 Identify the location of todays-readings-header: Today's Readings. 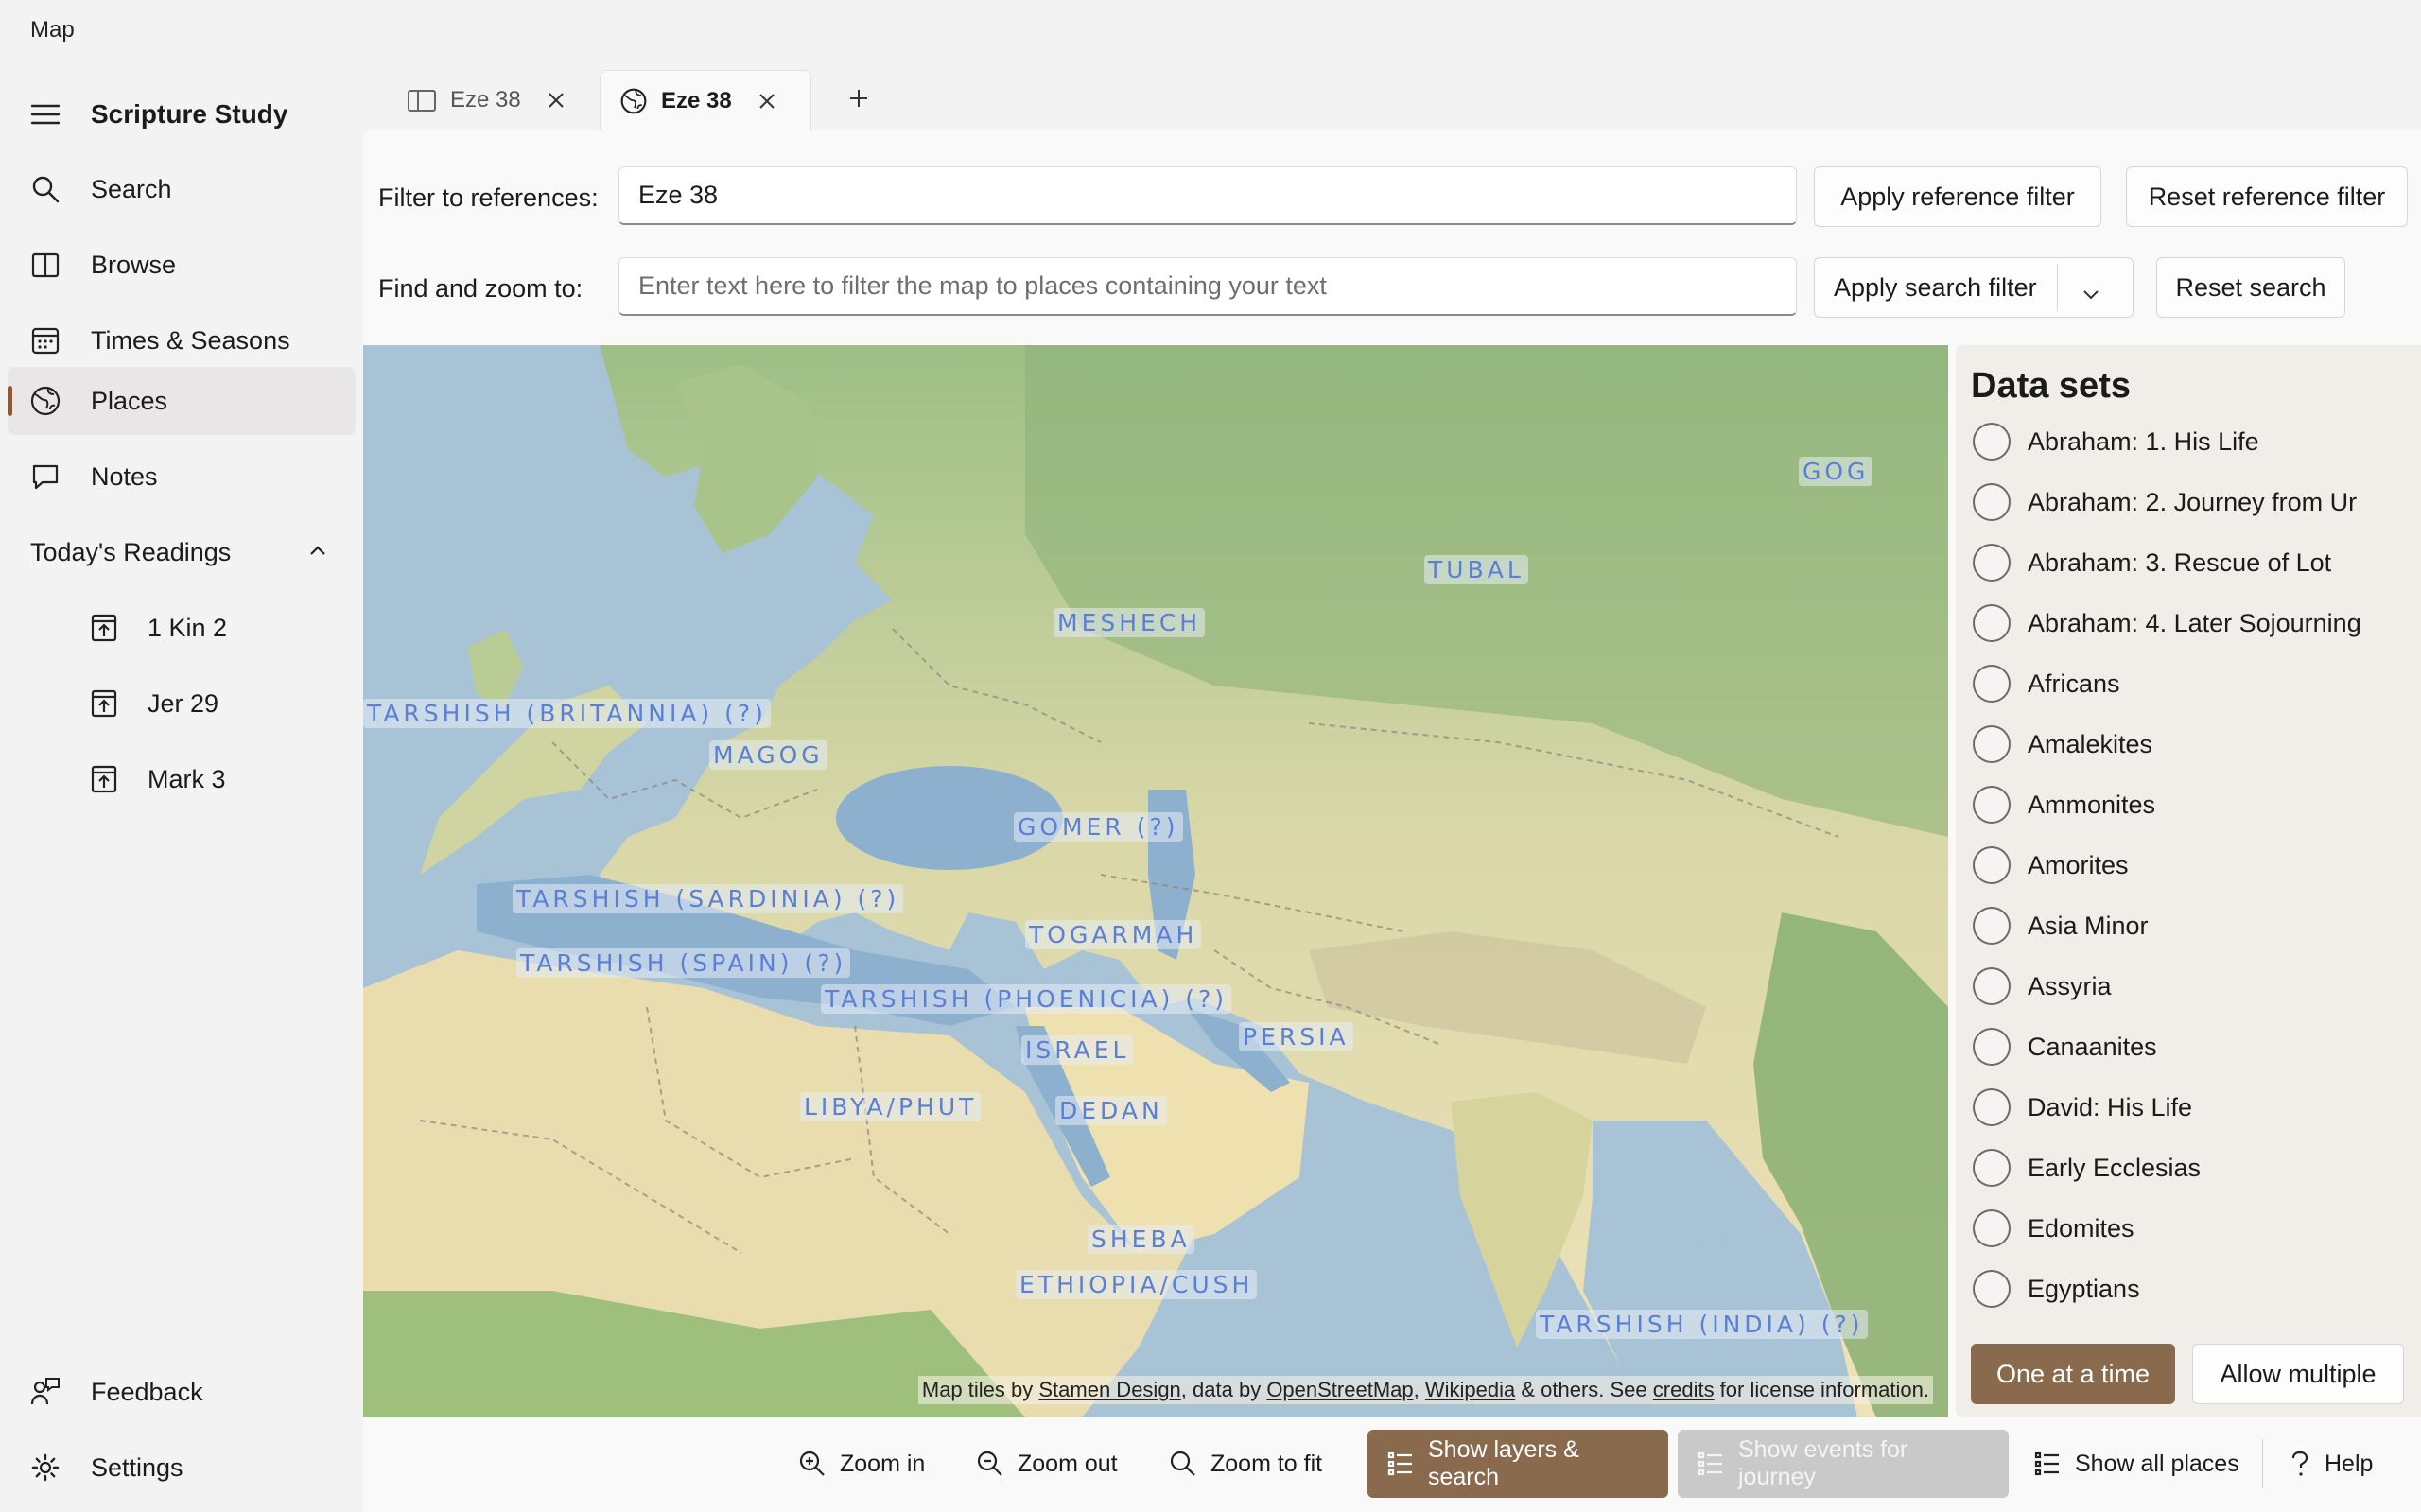
(182, 552).